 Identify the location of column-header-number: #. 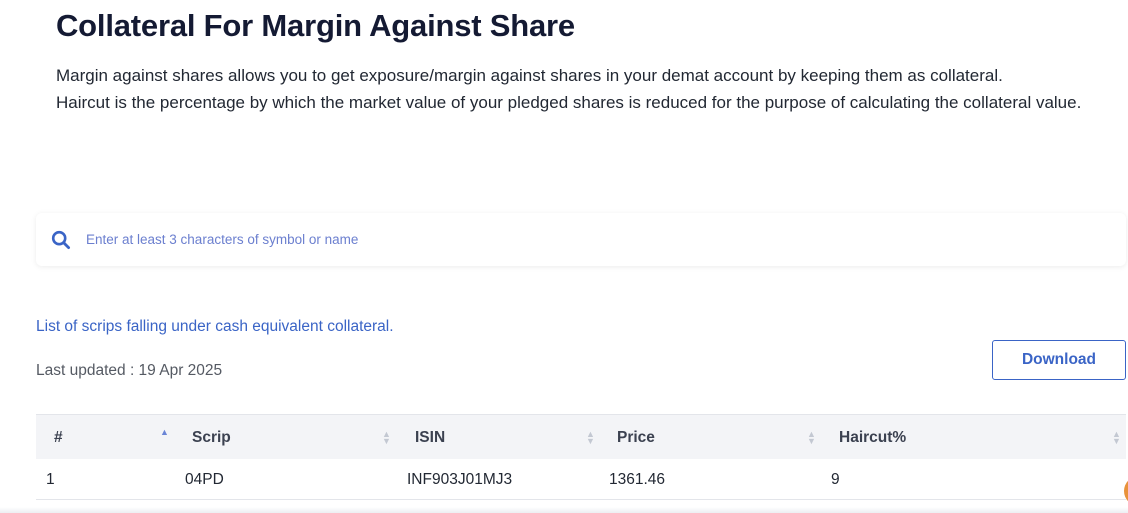
(58, 437).